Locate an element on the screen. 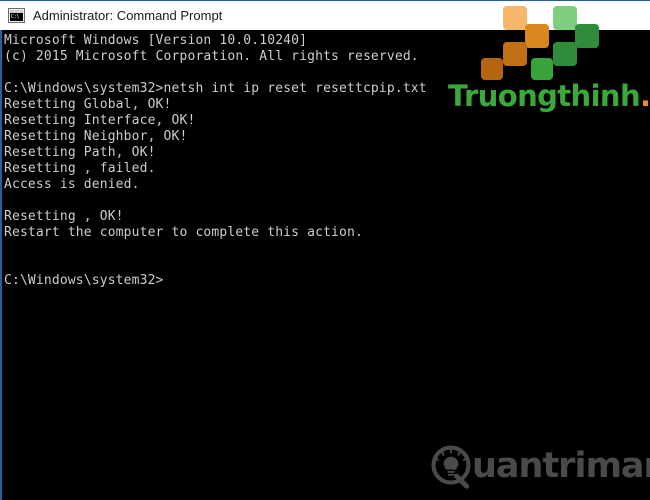 Image resolution: width=650 pixels, height=500 pixels. window-titlebar: C:\ Administrator: Command Prompt is located at coordinates (325, 15).